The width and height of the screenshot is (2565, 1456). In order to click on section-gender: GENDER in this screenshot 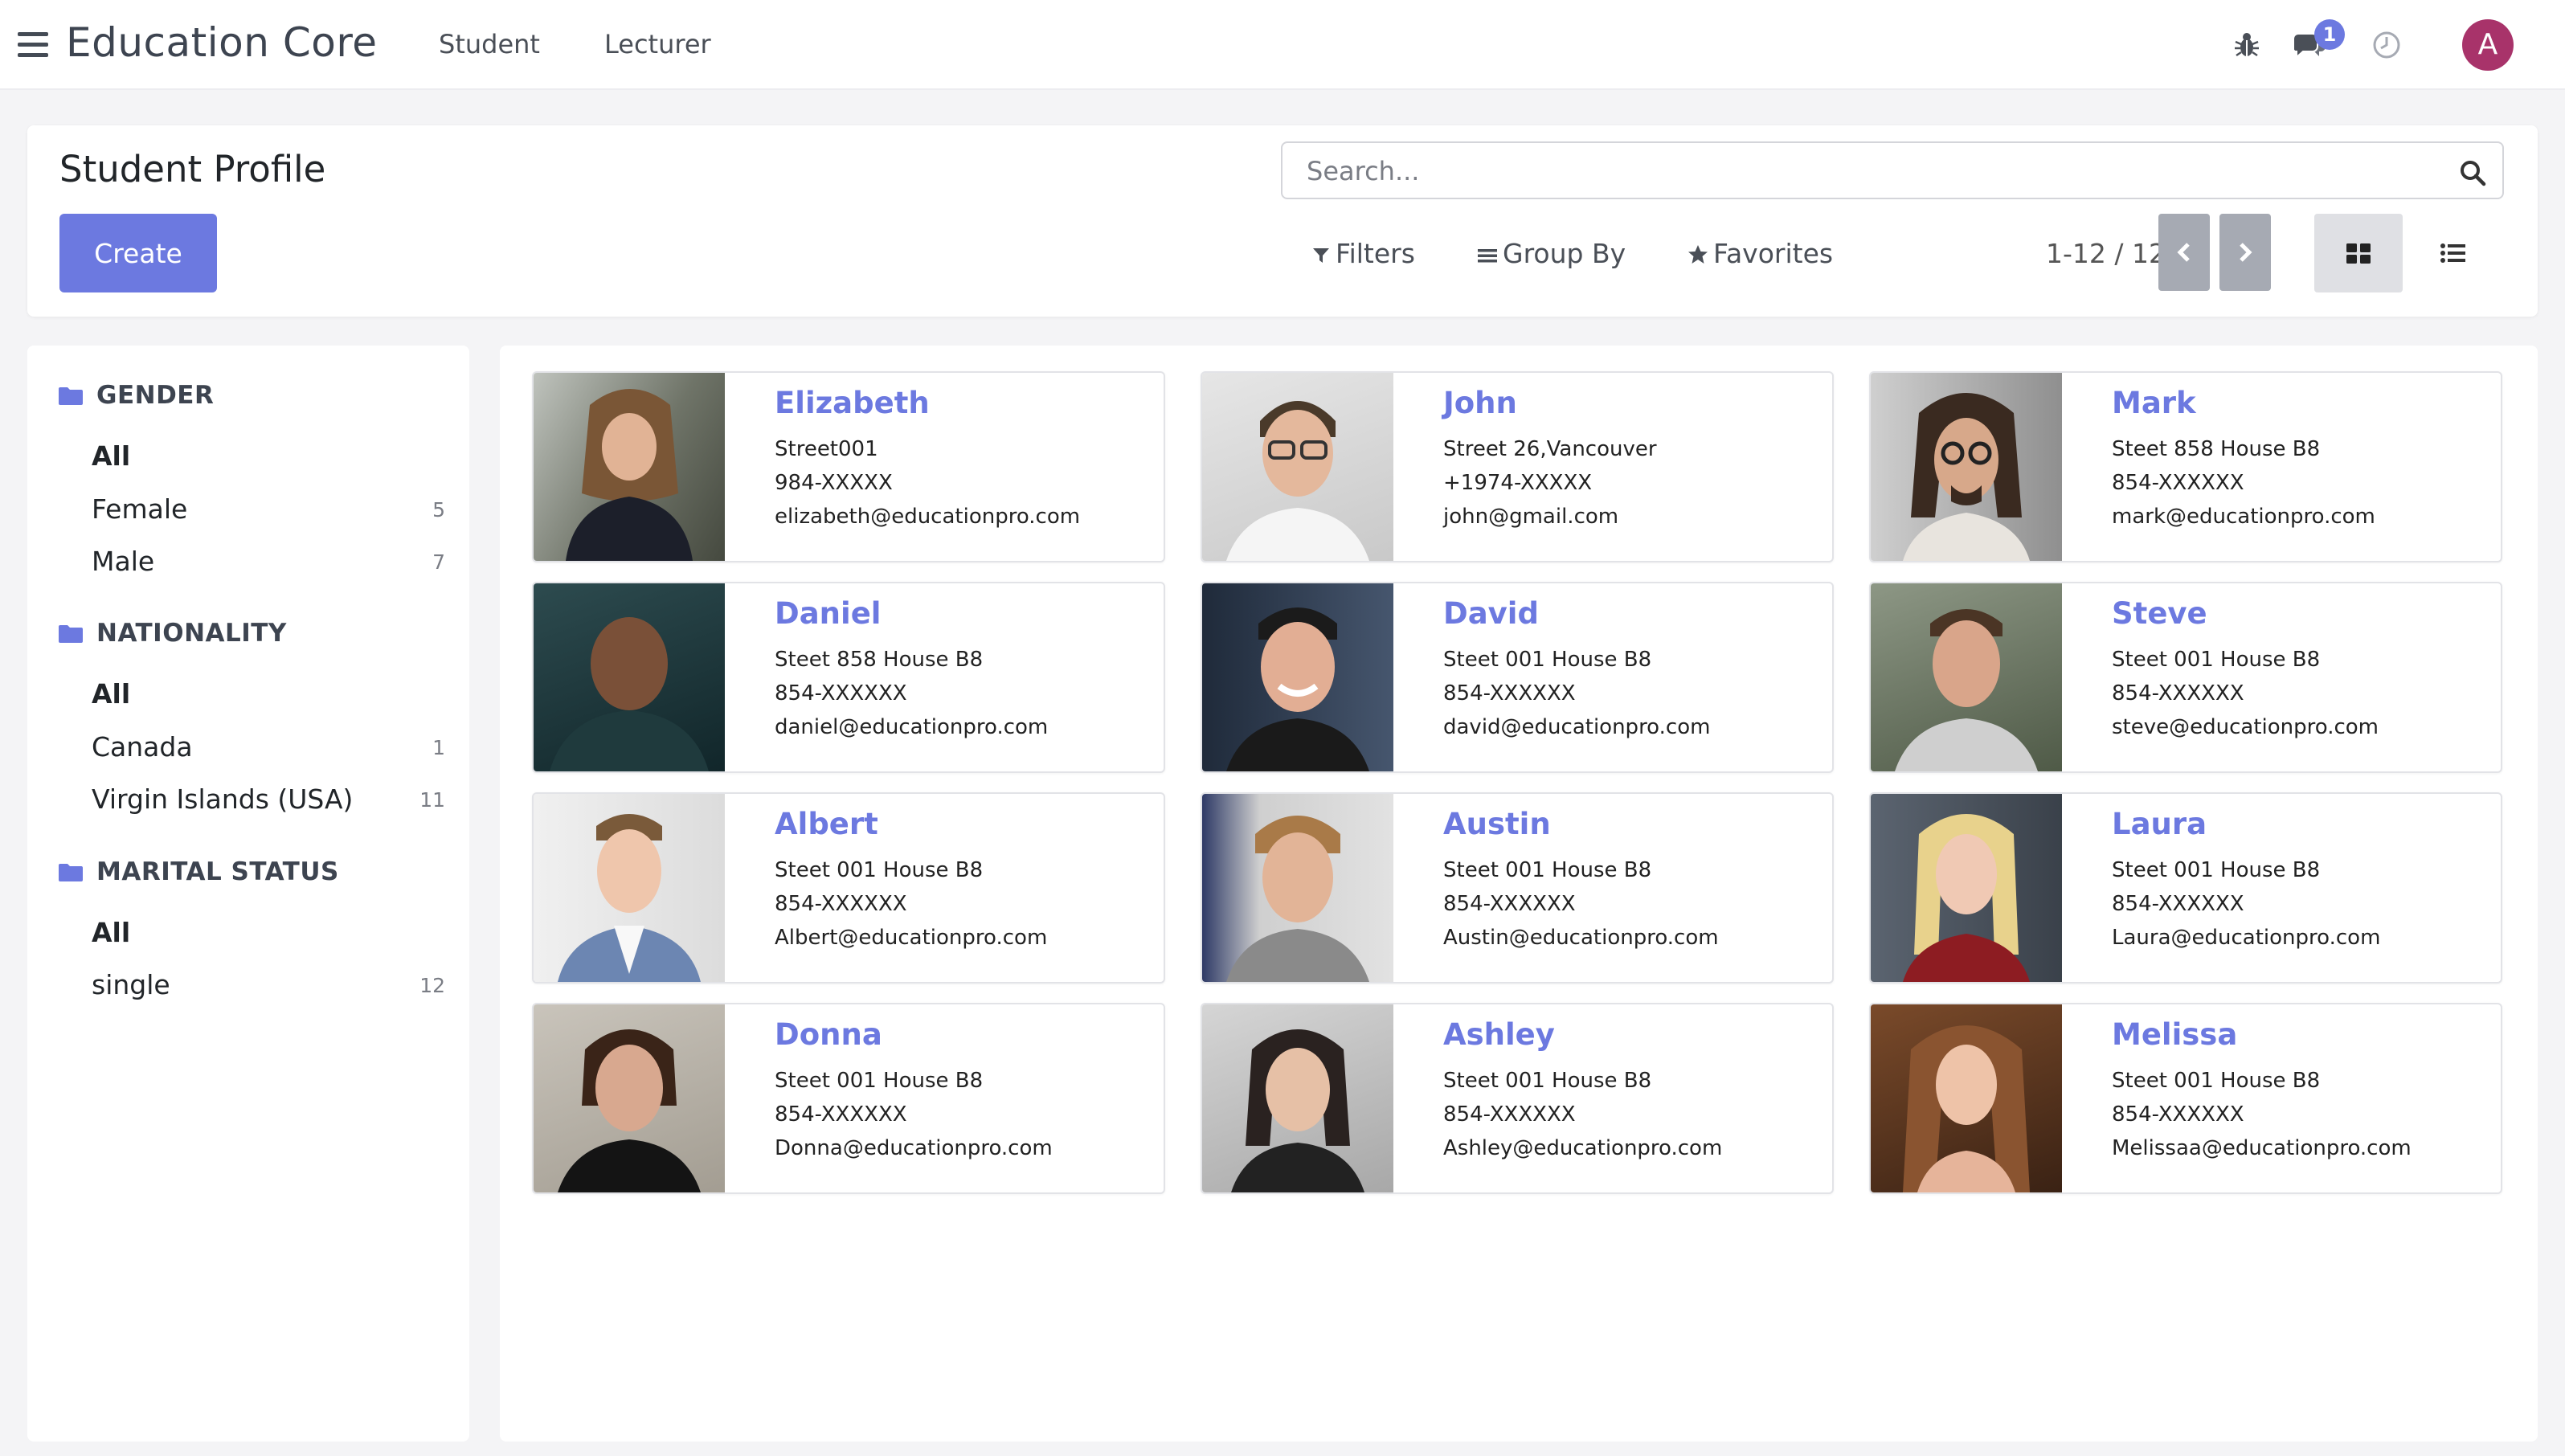, I will do `click(136, 395)`.